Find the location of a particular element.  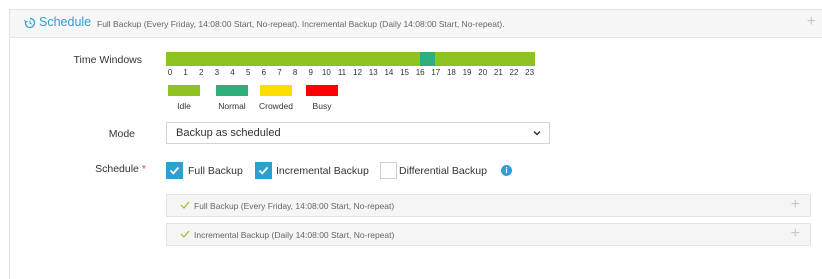

hour-tick-label: 7 is located at coordinates (279, 72).